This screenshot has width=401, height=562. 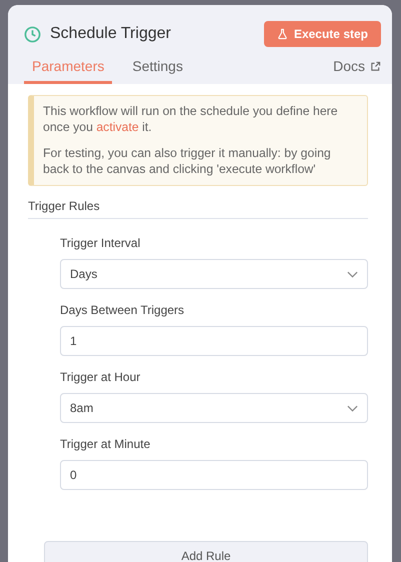 I want to click on external-link-icon, so click(x=375, y=66).